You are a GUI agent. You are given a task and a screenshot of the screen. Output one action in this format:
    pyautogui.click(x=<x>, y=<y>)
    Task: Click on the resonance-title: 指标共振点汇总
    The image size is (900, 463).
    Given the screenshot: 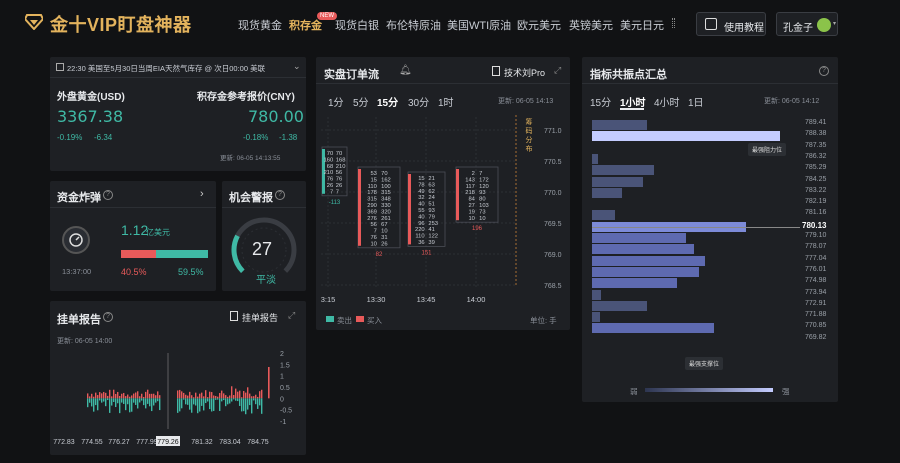 What is the action you would take?
    pyautogui.click(x=628, y=75)
    